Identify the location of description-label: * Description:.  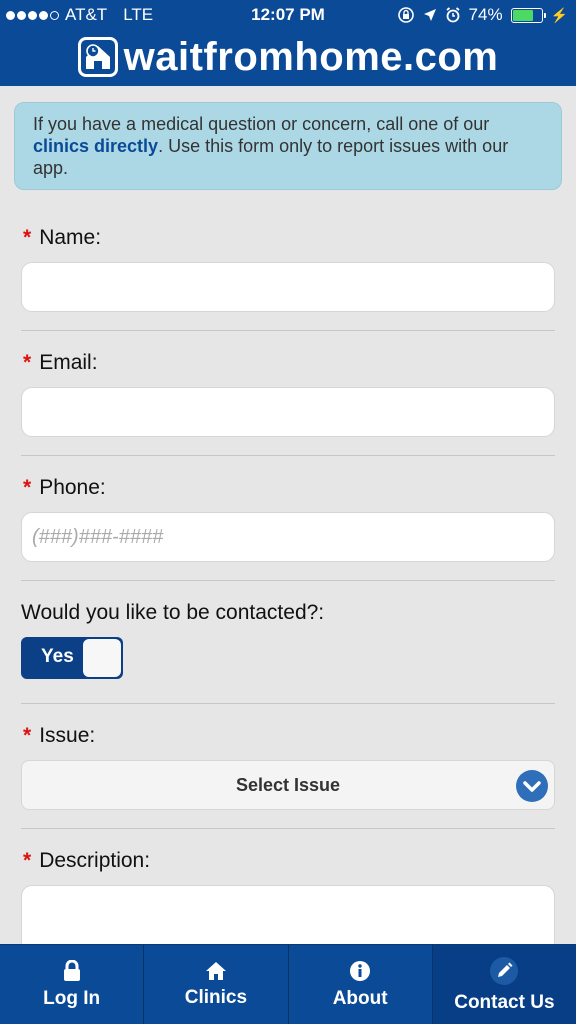
(87, 860).